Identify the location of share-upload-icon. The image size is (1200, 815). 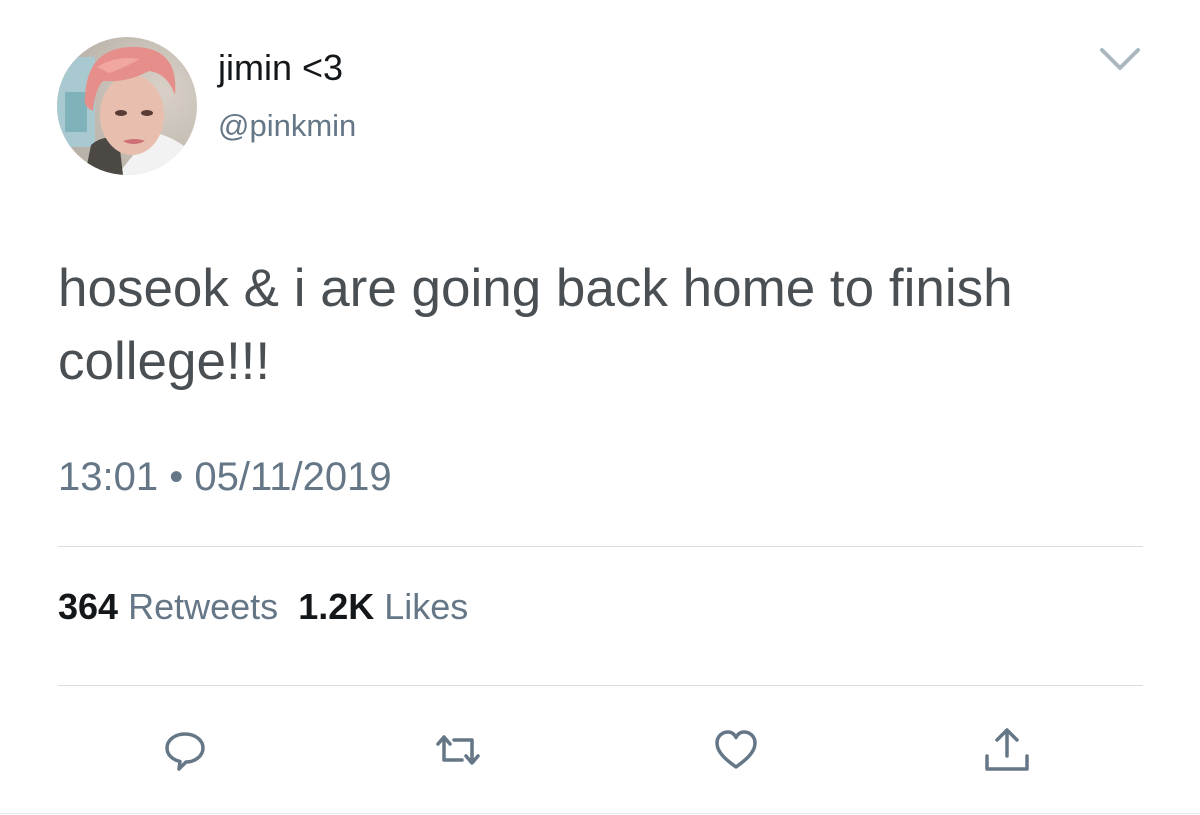
(1007, 749).